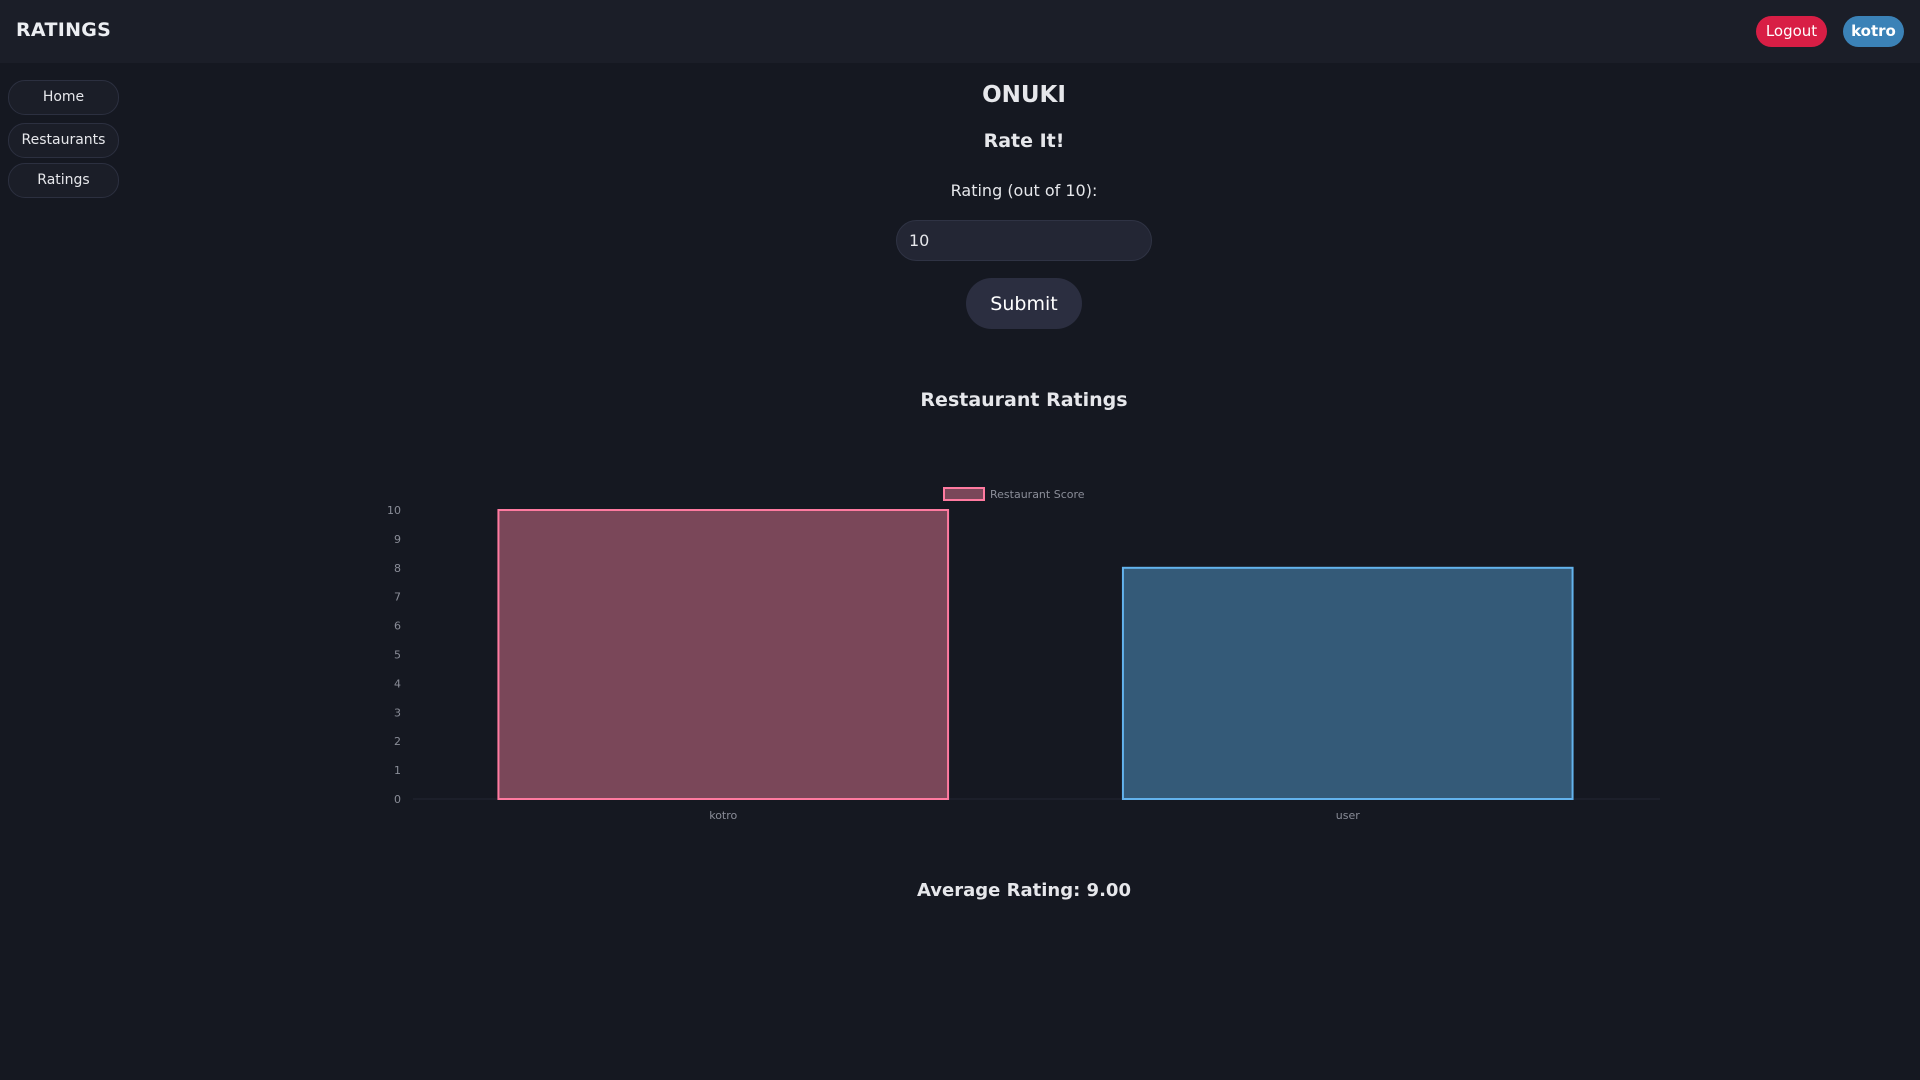 Image resolution: width=1920 pixels, height=1080 pixels. I want to click on user-badge-button: kotro, so click(1873, 31).